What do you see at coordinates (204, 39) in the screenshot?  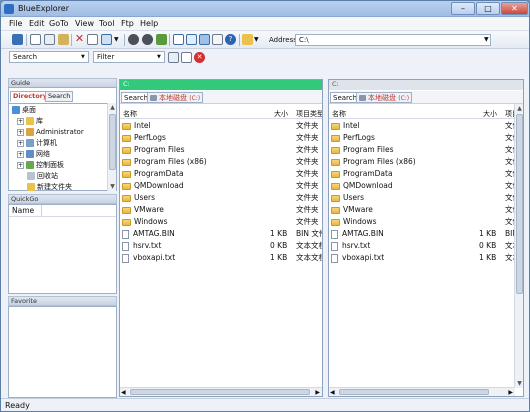 I see `details-view-icon` at bounding box center [204, 39].